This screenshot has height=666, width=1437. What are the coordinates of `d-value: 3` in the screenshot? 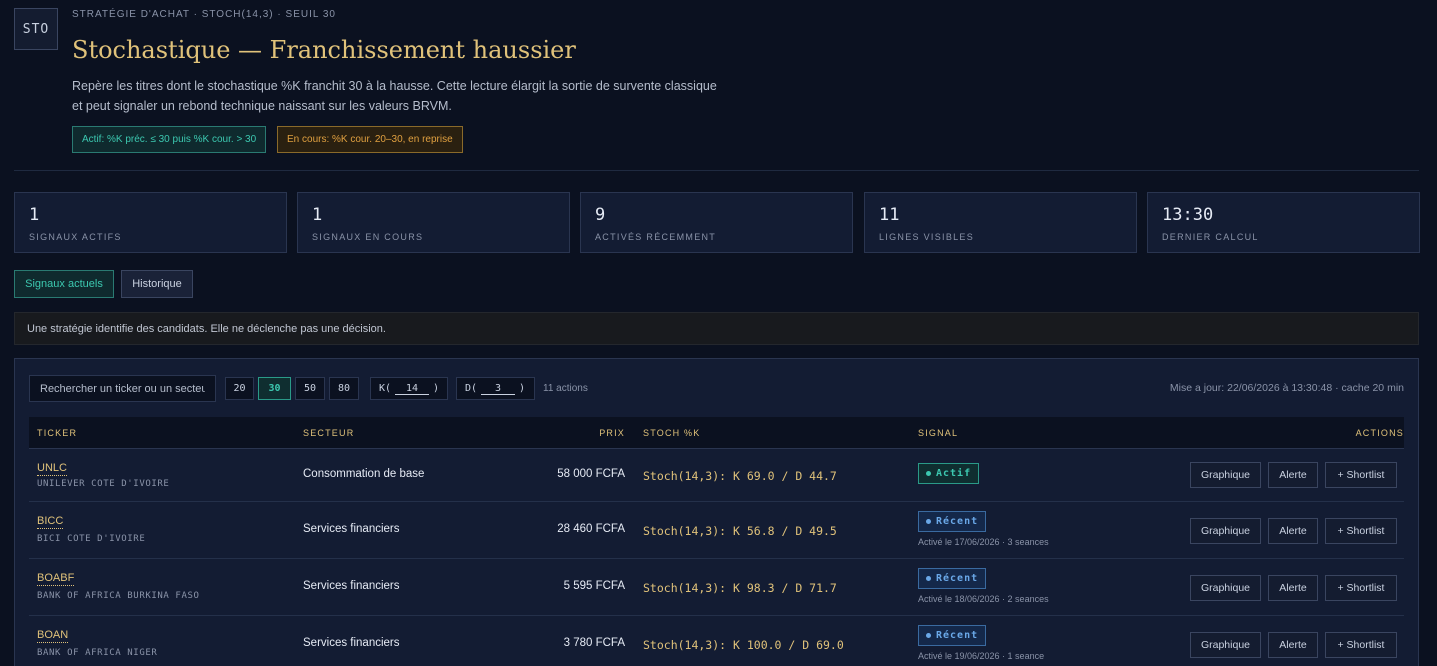 It's located at (498, 389).